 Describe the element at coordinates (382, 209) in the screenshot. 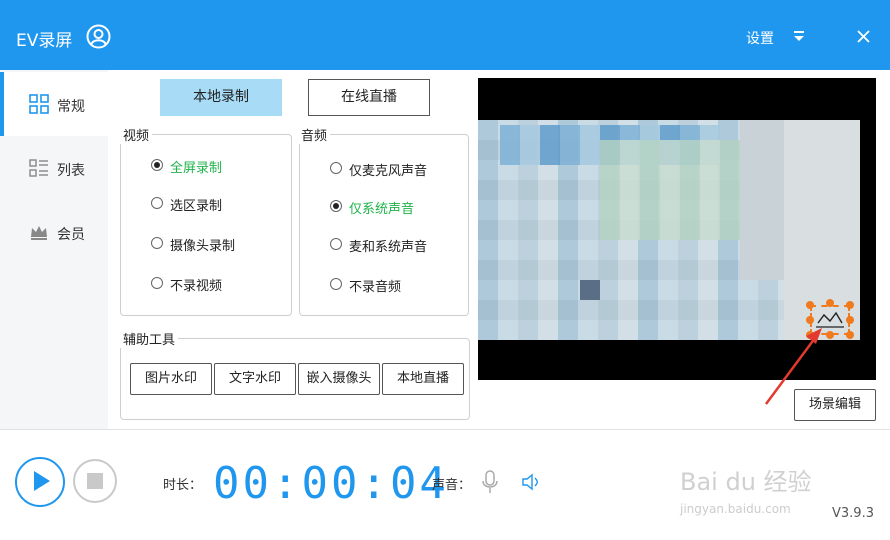

I see `radio-label: 仅系统声音` at that location.